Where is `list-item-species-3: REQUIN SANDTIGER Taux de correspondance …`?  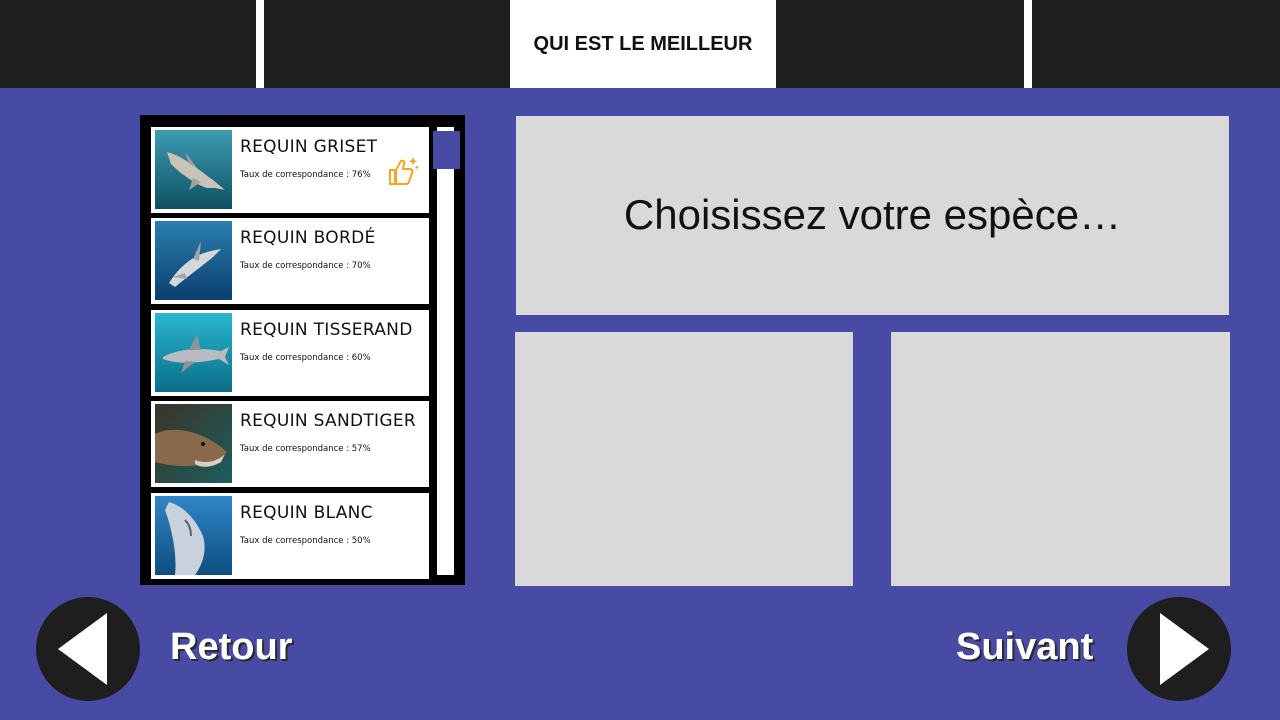 list-item-species-3: REQUIN SANDTIGER Taux de correspondance … is located at coordinates (290, 444).